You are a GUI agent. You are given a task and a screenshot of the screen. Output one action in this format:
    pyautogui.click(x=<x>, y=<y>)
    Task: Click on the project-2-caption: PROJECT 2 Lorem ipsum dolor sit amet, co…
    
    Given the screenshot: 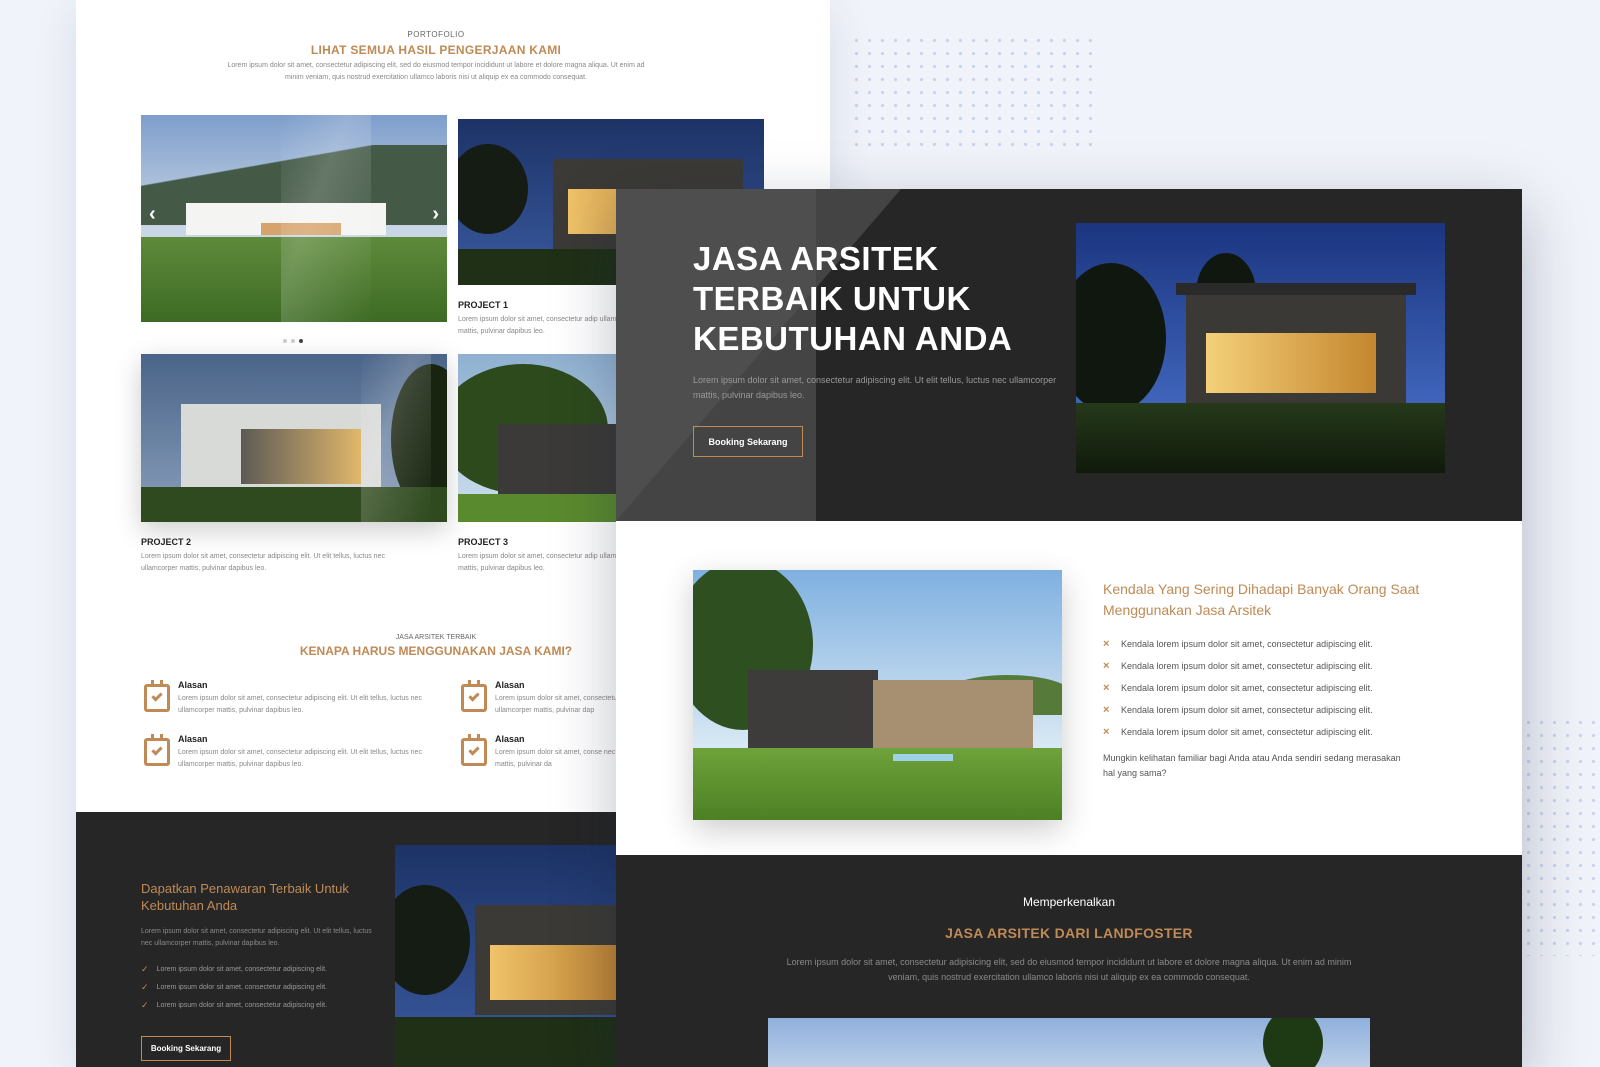 What is the action you would take?
    pyautogui.click(x=281, y=556)
    